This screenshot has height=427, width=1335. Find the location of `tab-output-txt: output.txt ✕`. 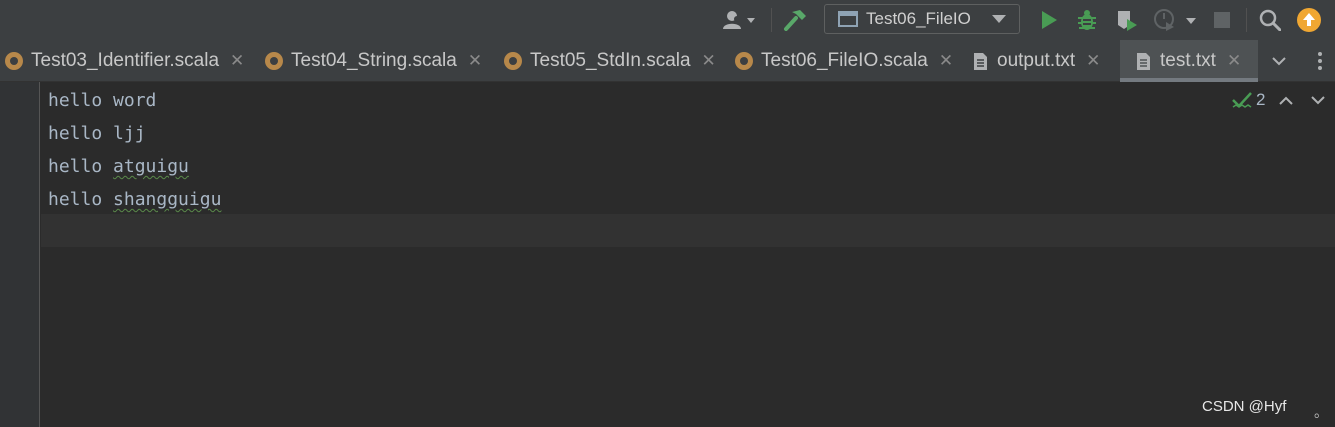

tab-output-txt: output.txt ✕ is located at coordinates (1037, 61).